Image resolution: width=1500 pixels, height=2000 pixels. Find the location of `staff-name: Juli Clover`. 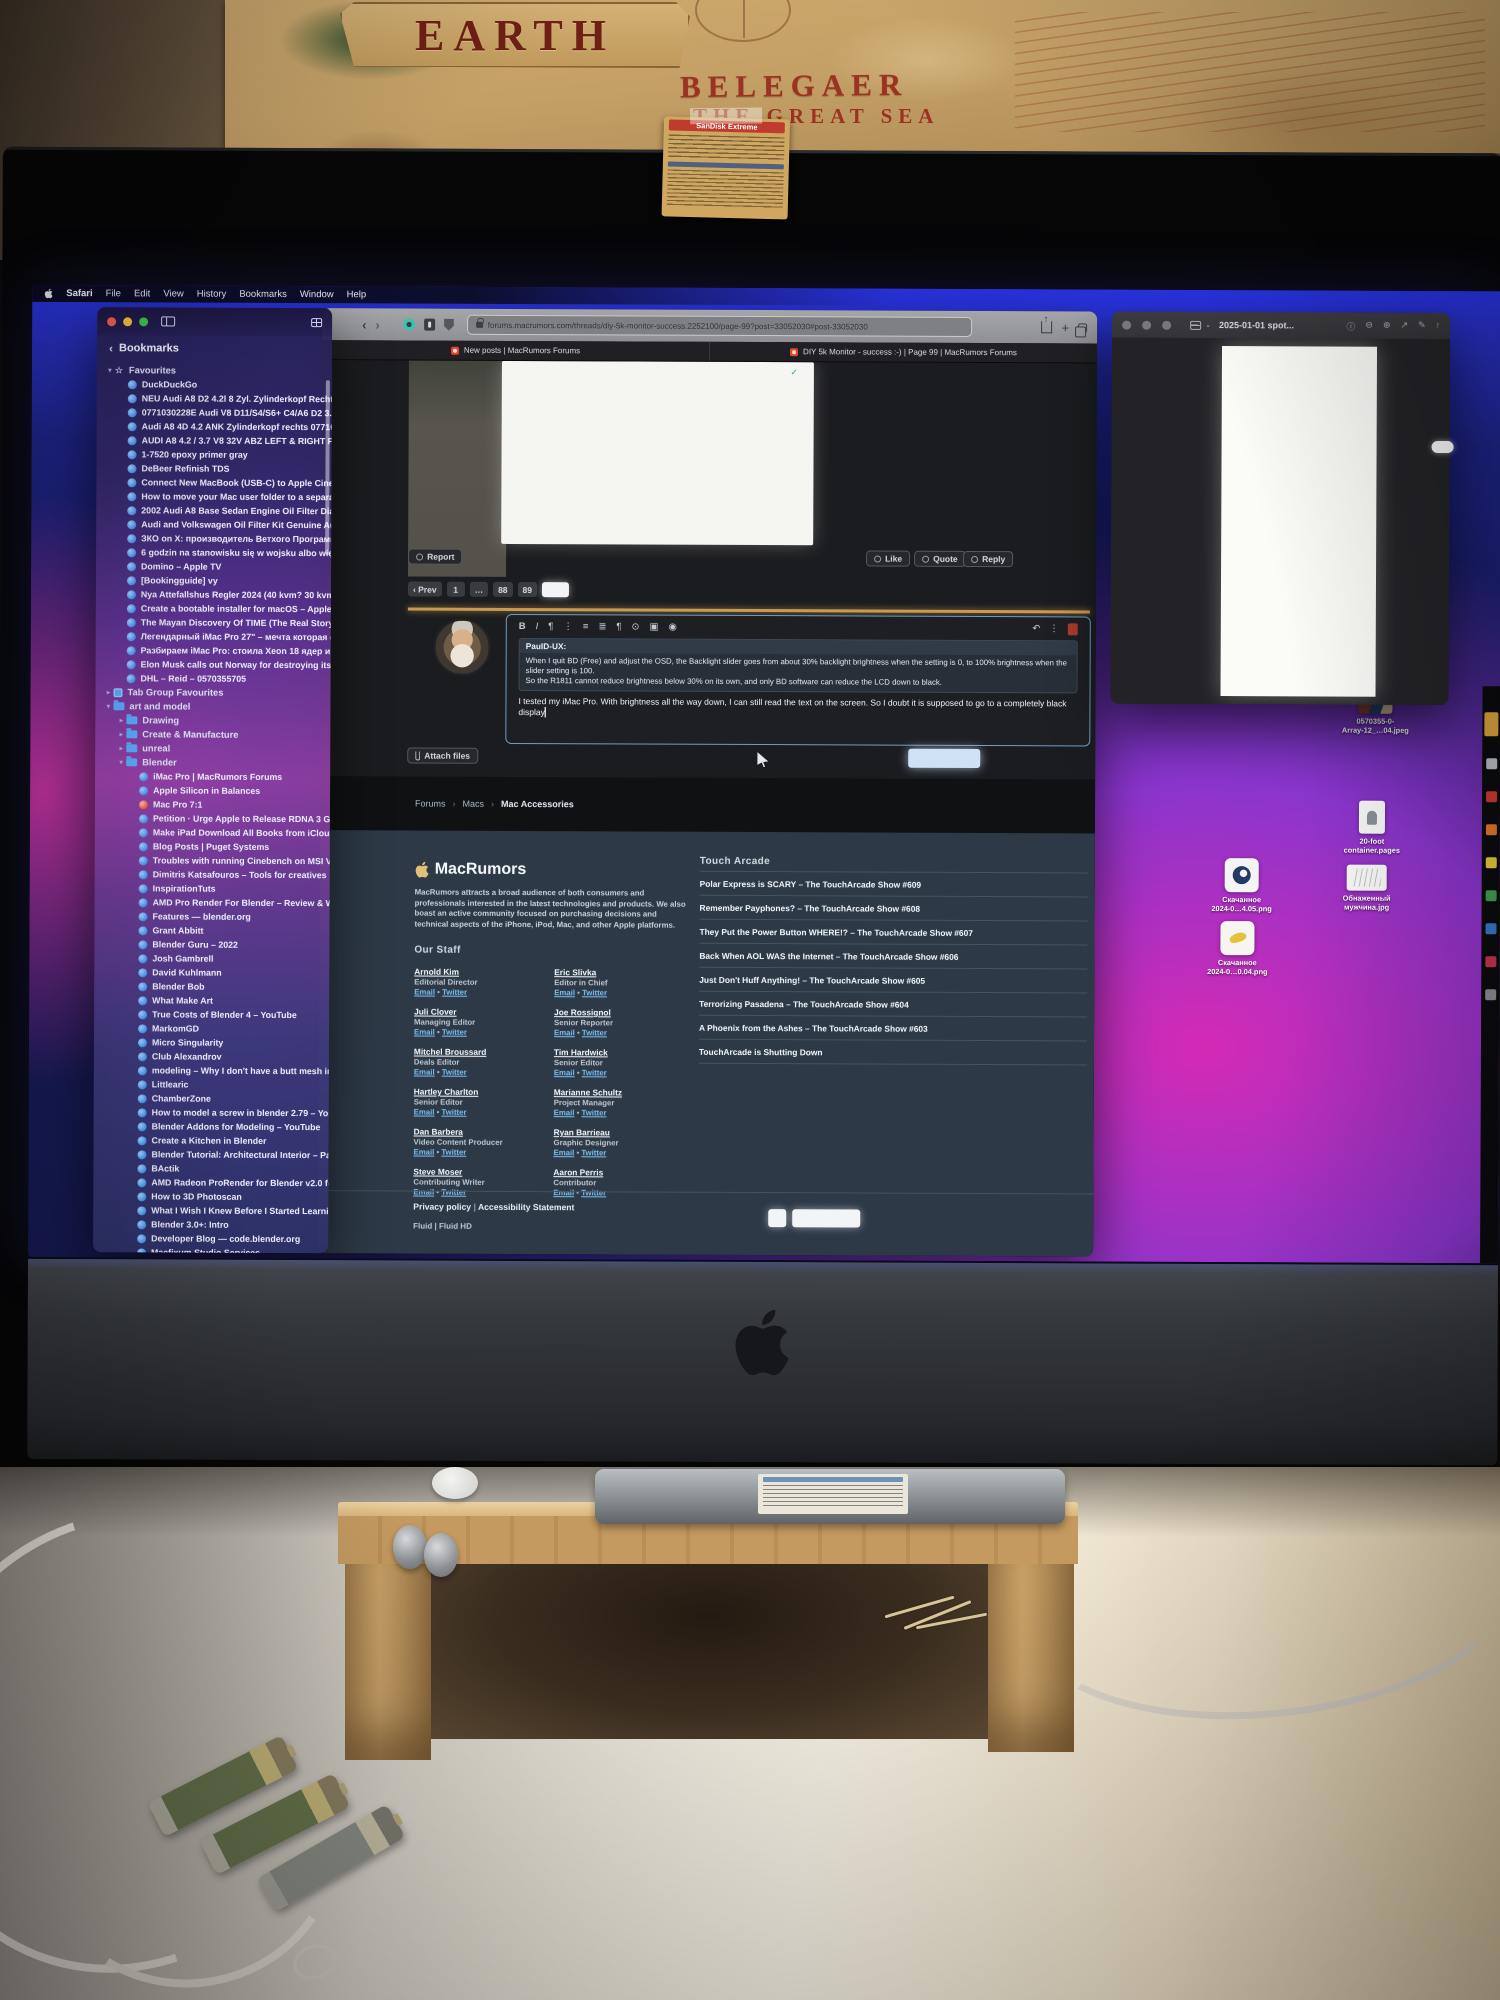

staff-name: Juli Clover is located at coordinates (484, 1012).